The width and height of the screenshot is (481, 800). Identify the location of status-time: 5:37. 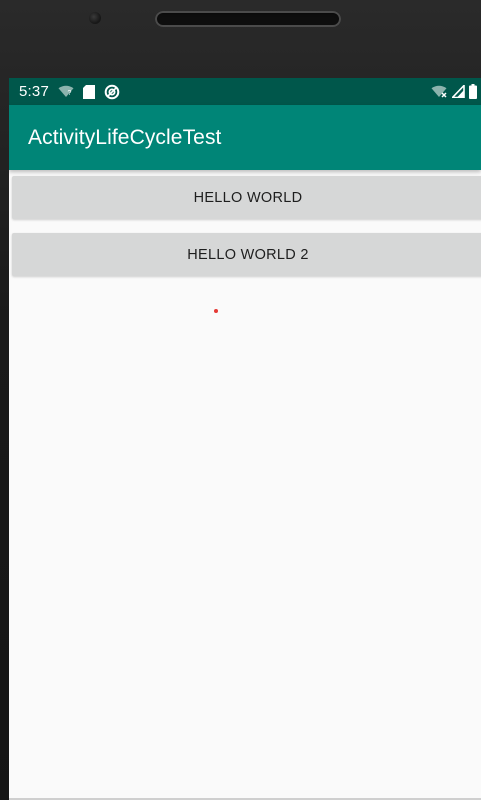
(34, 91).